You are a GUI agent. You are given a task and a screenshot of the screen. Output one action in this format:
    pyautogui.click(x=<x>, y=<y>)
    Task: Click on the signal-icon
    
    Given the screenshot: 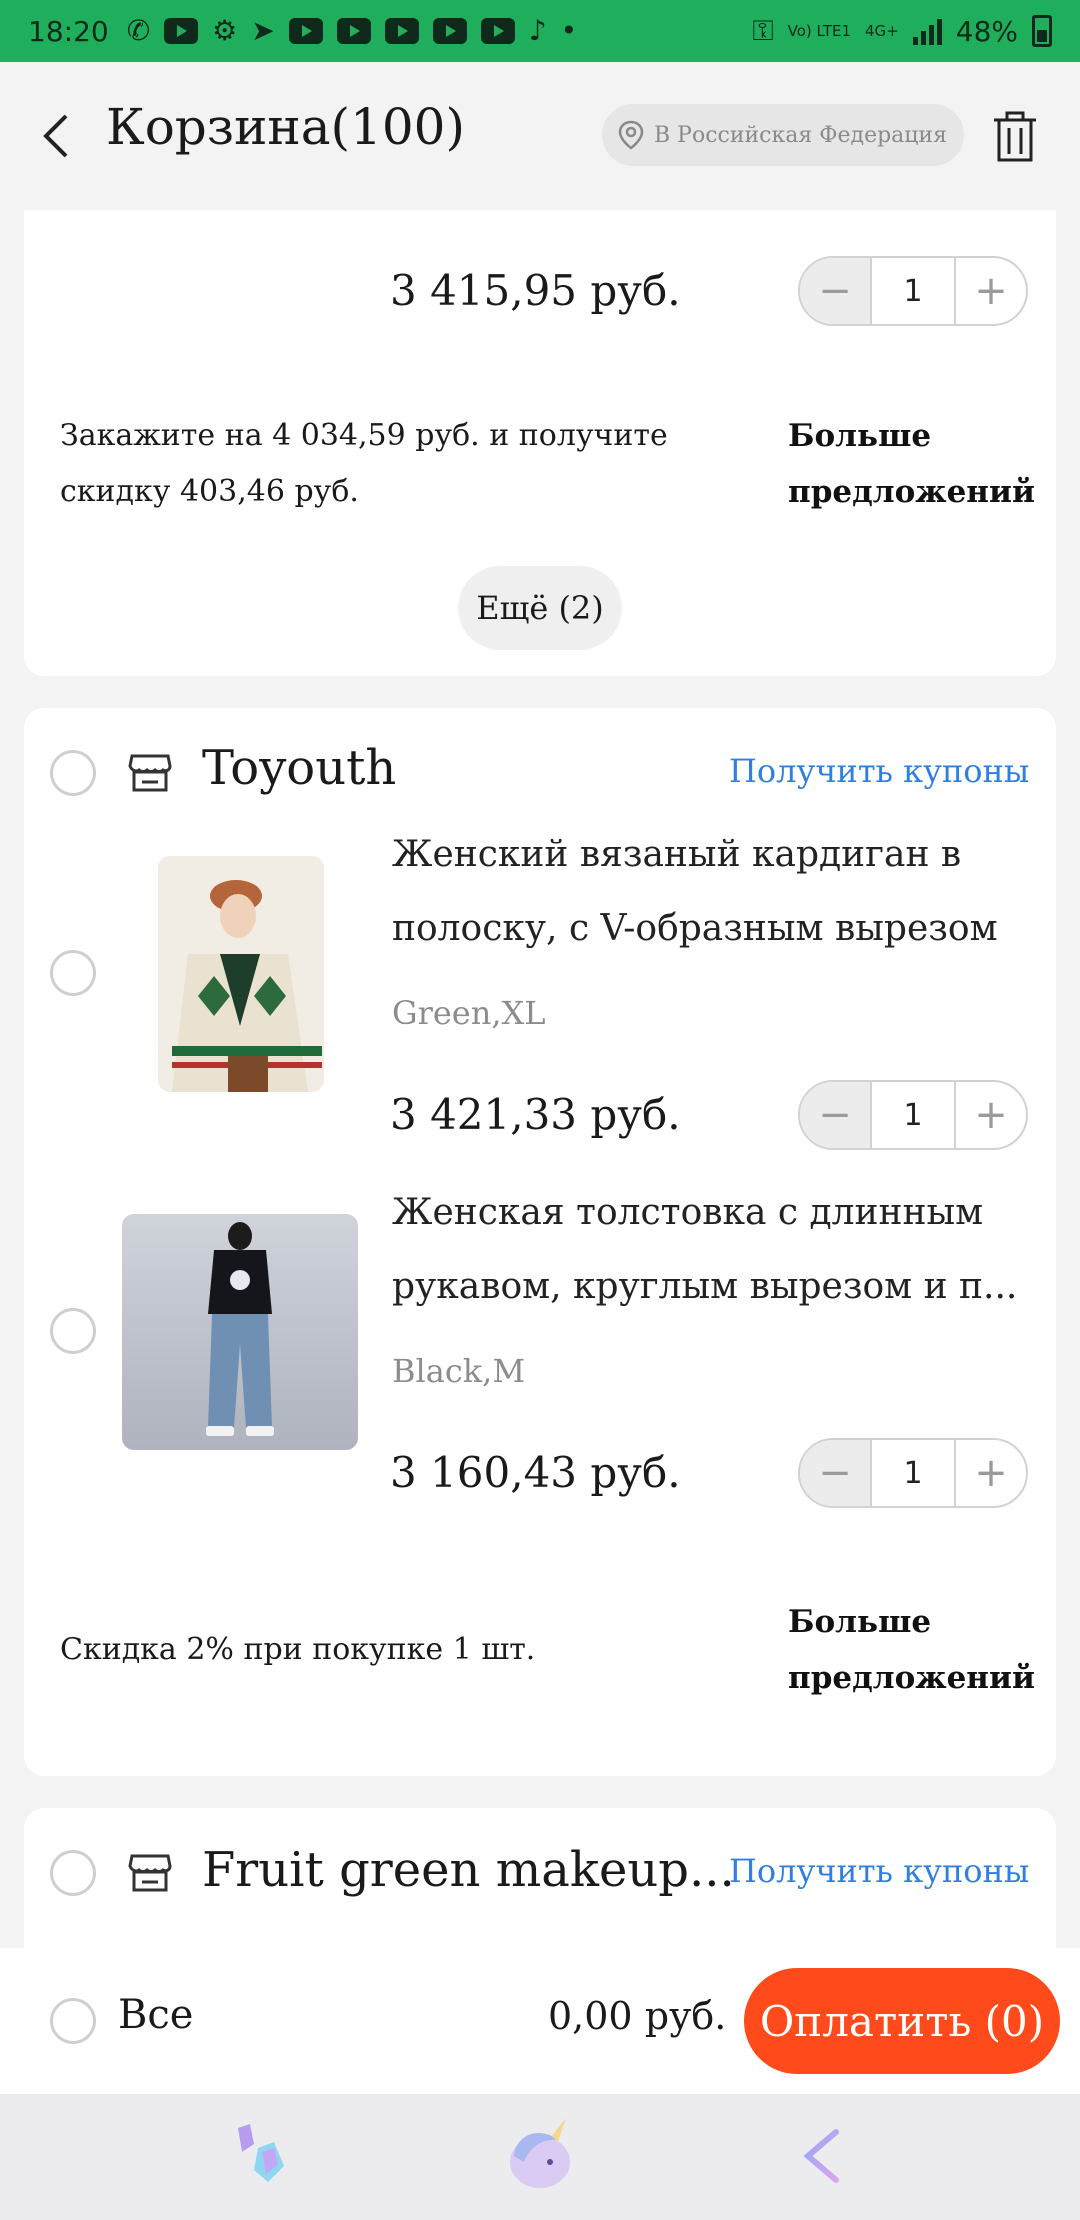 What is the action you would take?
    pyautogui.click(x=927, y=31)
    